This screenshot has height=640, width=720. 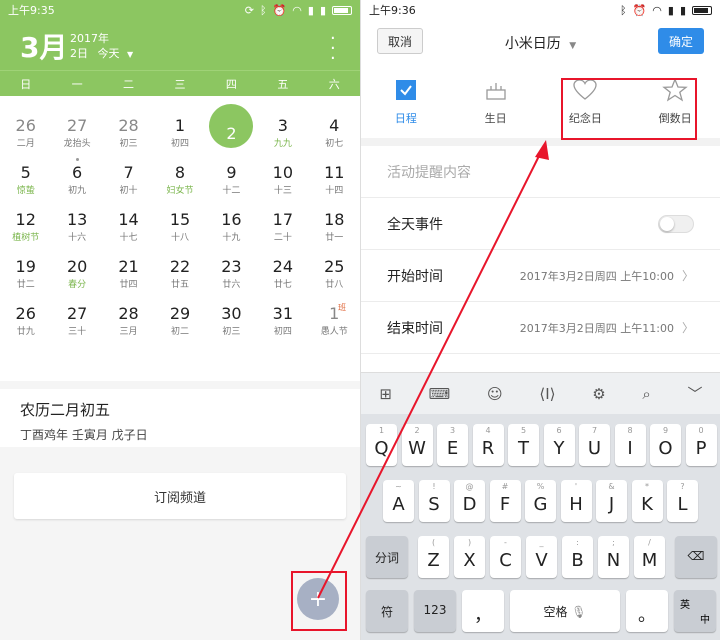 I want to click on day-cell: 7 初十, so click(x=128, y=172).